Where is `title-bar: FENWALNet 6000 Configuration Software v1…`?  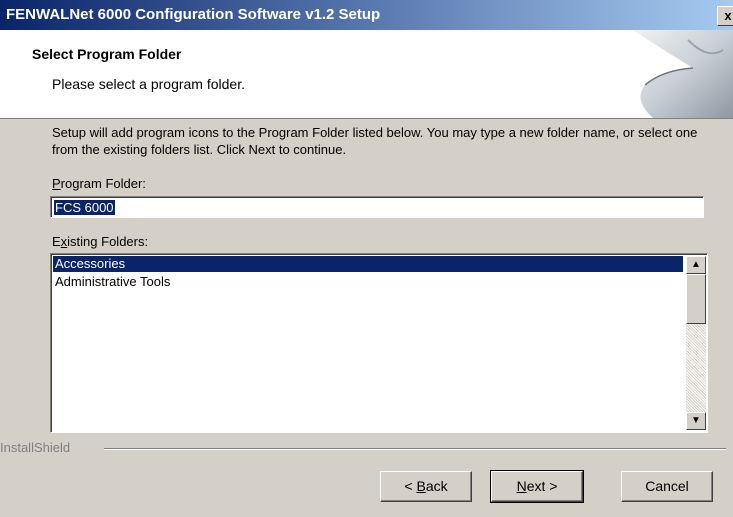
title-bar: FENWALNet 6000 Configuration Software v1… is located at coordinates (366, 15).